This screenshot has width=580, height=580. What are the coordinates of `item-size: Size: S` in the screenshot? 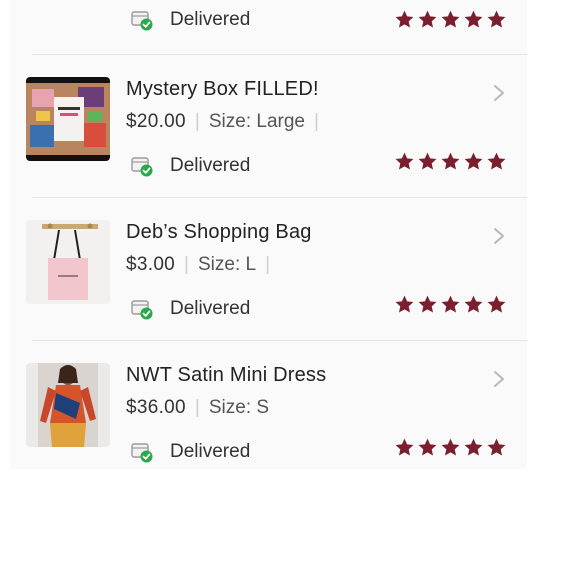 It's located at (239, 407).